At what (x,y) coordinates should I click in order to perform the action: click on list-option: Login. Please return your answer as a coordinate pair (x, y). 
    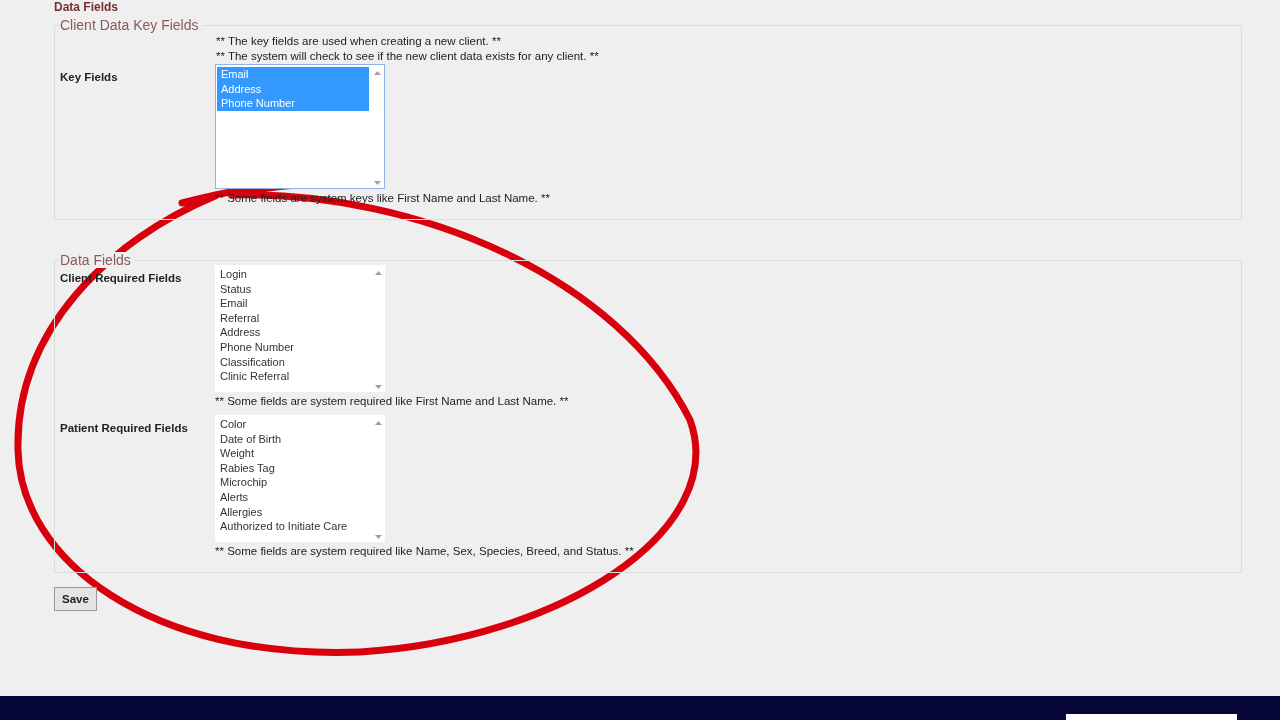
    Looking at the image, I should click on (293, 274).